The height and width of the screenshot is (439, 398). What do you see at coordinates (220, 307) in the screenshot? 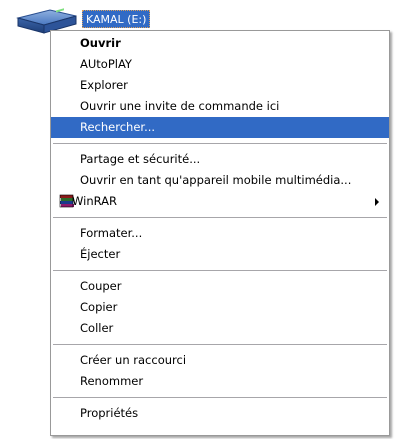
I see `menu-item-copy: Copier` at bounding box center [220, 307].